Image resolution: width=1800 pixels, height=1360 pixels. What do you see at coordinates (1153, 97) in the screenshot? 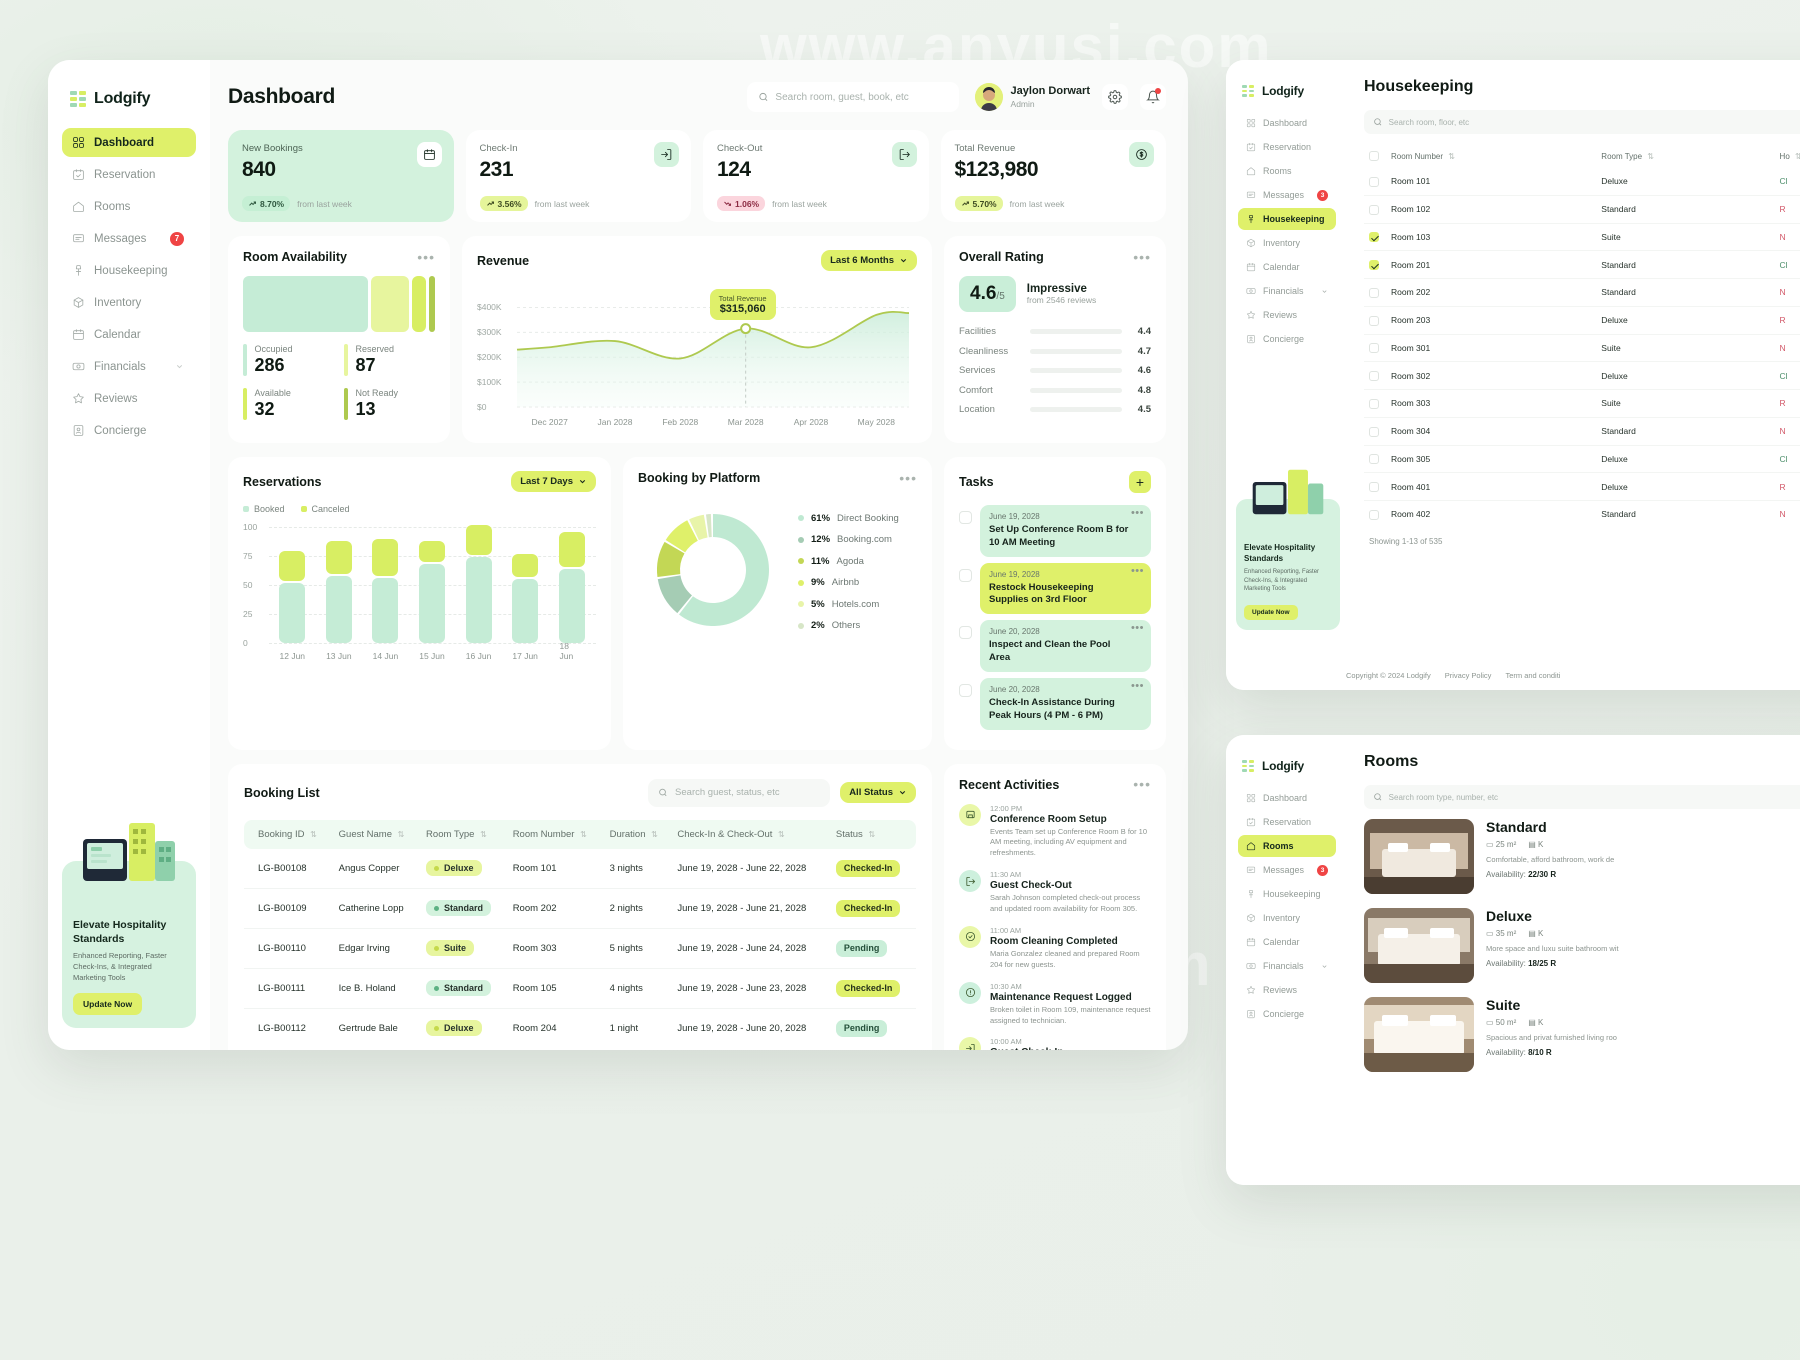
I see `notifications-button` at bounding box center [1153, 97].